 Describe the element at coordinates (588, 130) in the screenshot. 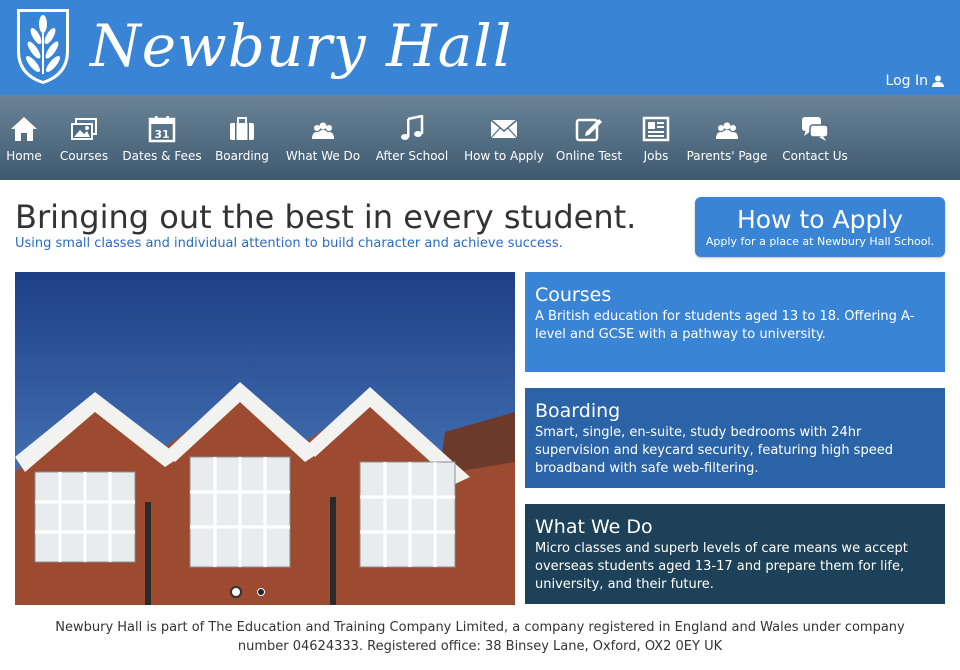

I see `edit-icon` at that location.